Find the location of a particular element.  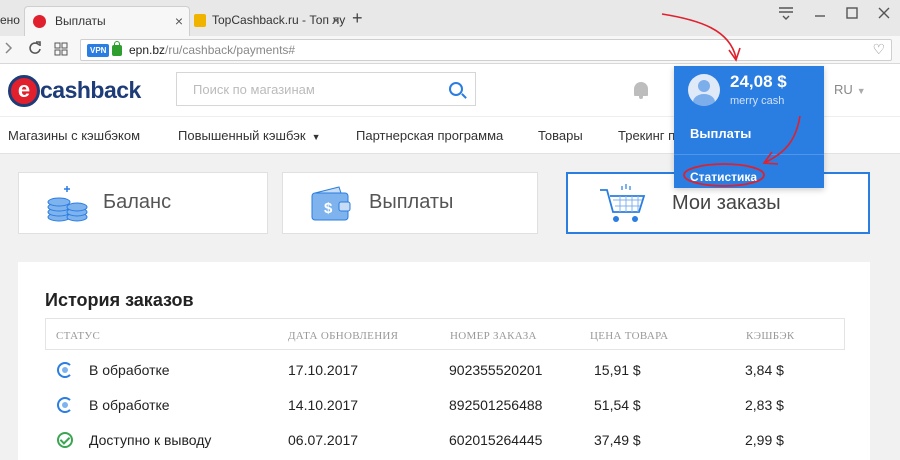

browser-toolbar: VPN epn.bz/ru/cashback/payments# ♡ is located at coordinates (450, 50).